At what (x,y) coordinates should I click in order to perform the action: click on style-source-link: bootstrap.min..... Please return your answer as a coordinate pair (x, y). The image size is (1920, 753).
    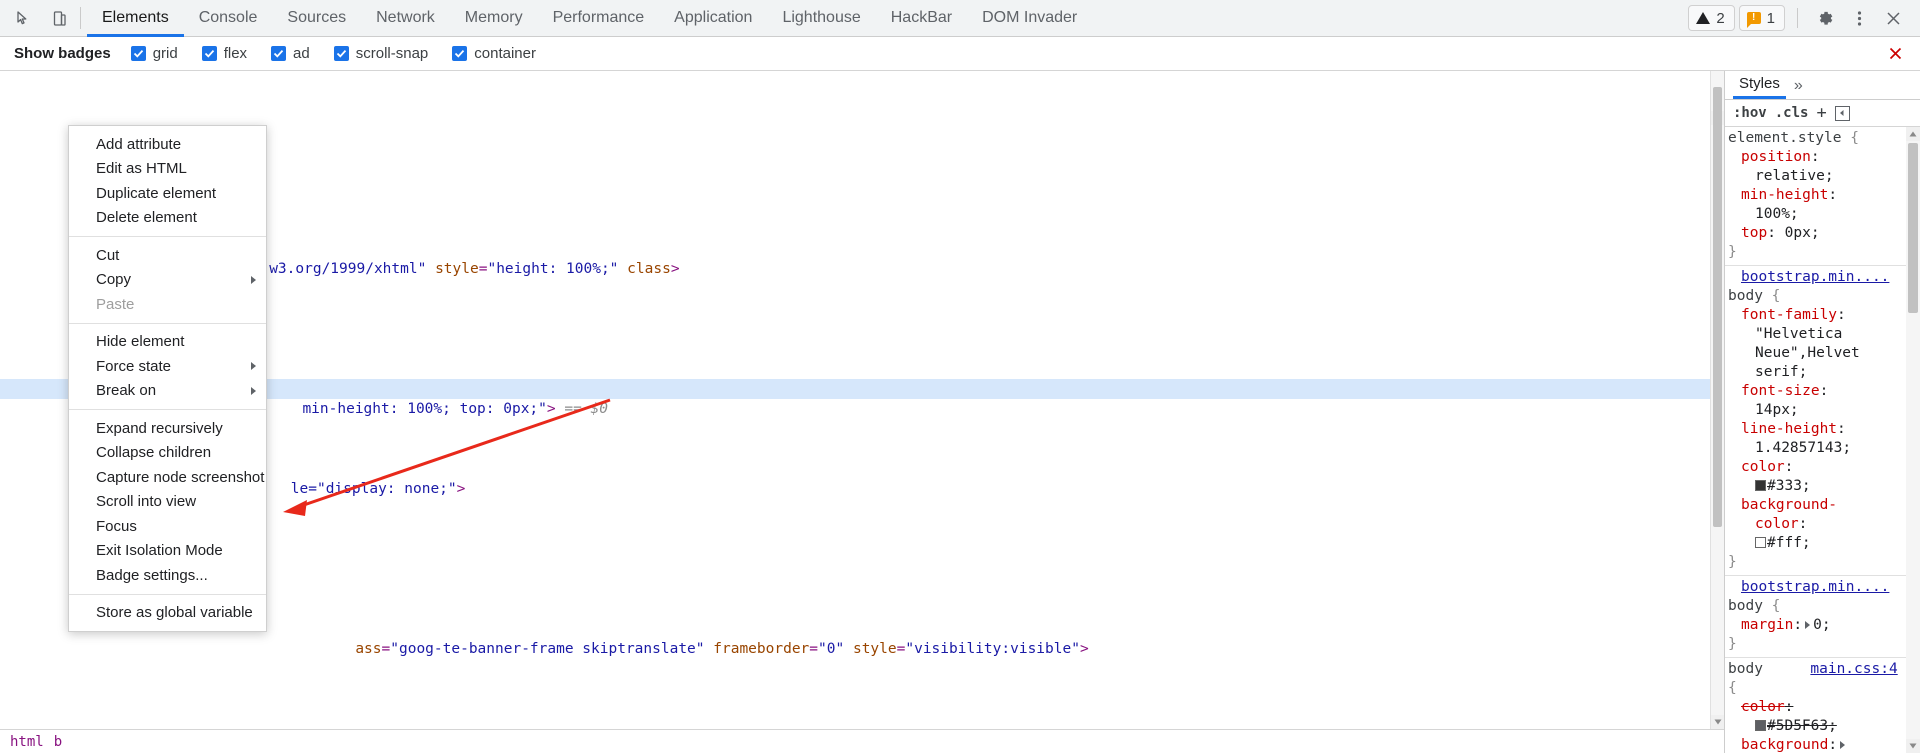
    Looking at the image, I should click on (1815, 277).